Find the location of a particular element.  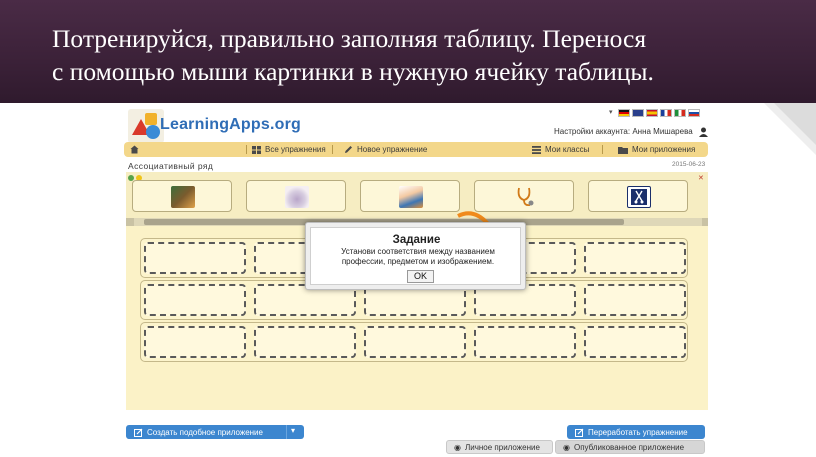

rework-exercise-label: Переработать упражнение is located at coordinates (638, 432).